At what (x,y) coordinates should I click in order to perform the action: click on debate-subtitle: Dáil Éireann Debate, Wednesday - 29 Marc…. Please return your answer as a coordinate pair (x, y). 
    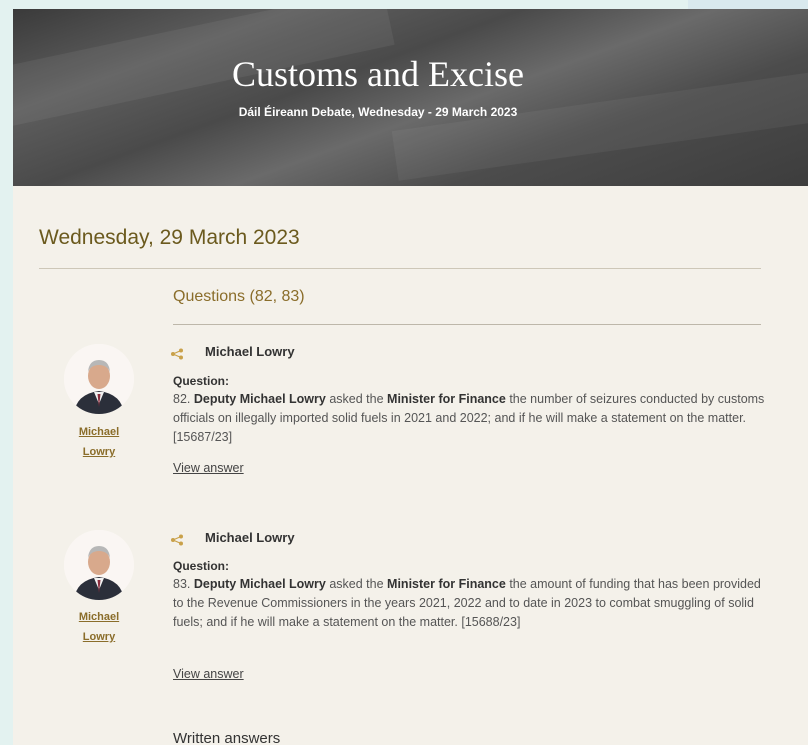
    Looking at the image, I should click on (378, 112).